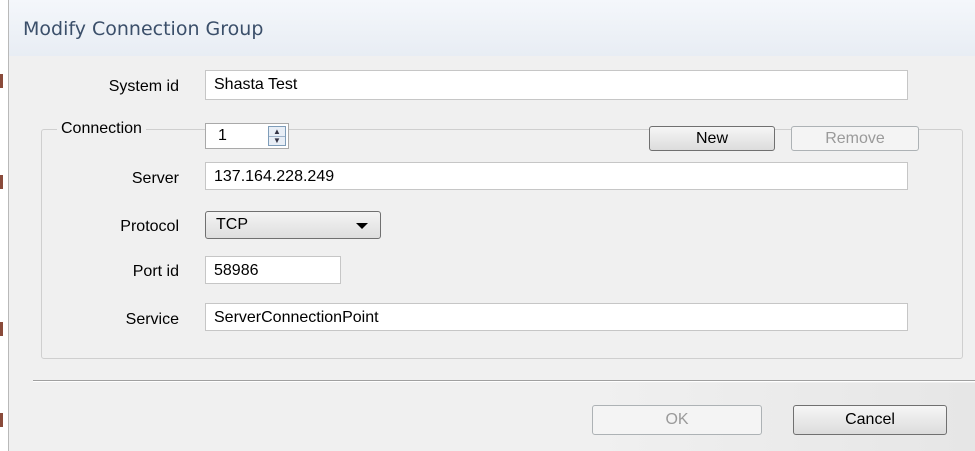  Describe the element at coordinates (247, 136) in the screenshot. I see `connection-index-stepper: 1 ▲ ▼` at that location.